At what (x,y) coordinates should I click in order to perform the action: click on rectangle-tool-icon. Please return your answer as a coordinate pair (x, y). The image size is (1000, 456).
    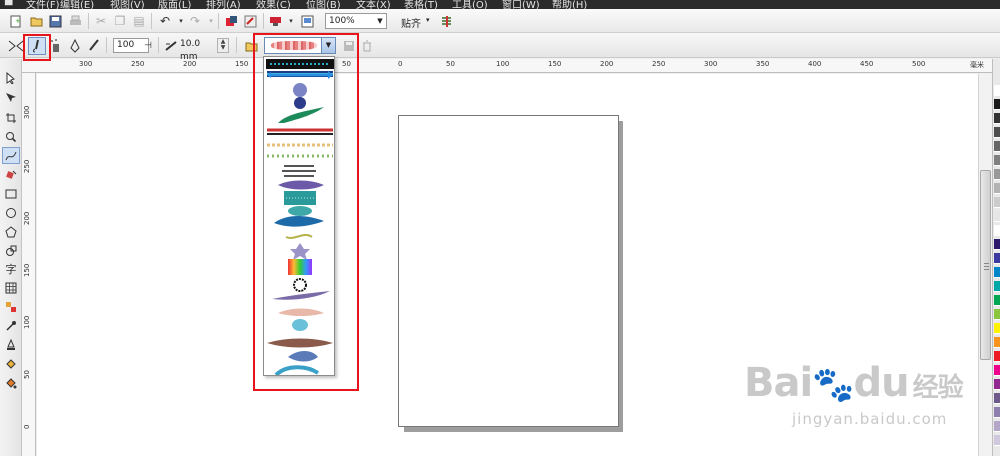
    Looking at the image, I should click on (11, 193).